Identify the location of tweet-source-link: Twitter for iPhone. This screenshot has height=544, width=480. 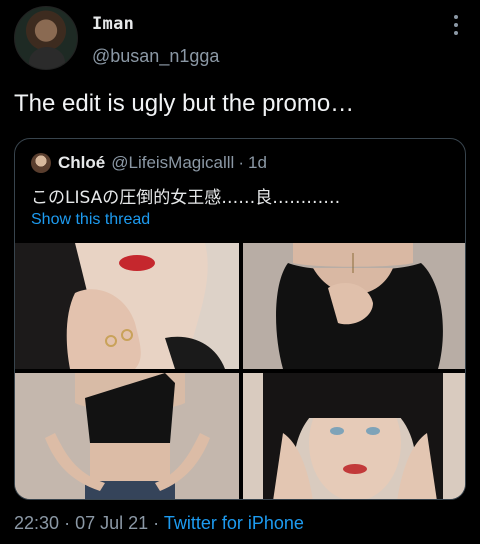
(234, 523).